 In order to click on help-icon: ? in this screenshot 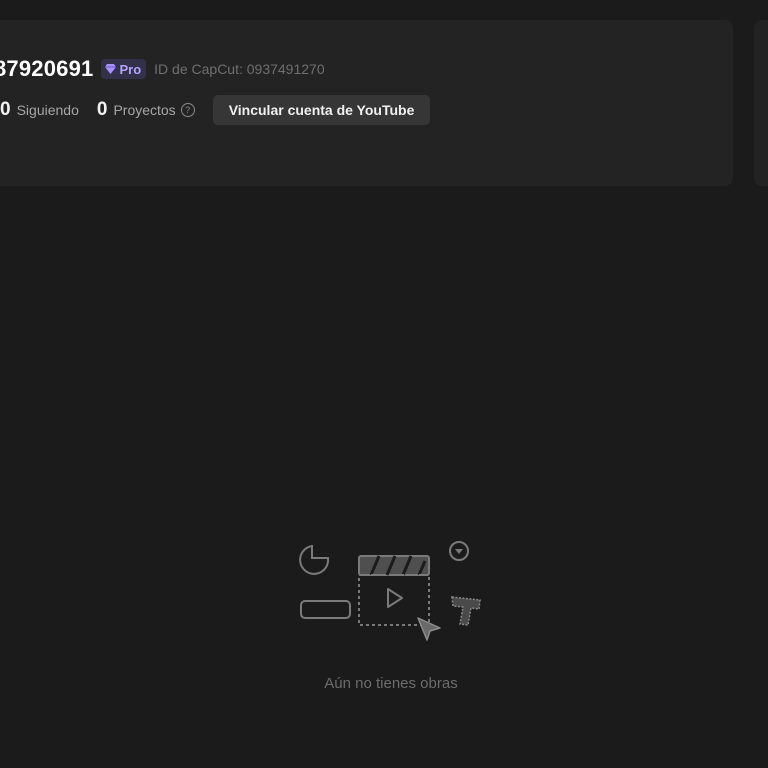, I will do `click(187, 110)`.